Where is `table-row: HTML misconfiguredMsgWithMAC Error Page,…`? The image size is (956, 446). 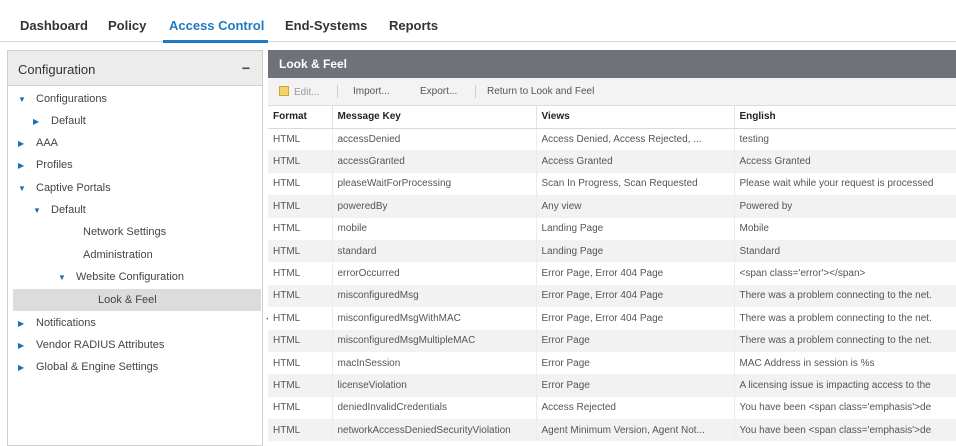 table-row: HTML misconfiguredMsgWithMAC Error Page,… is located at coordinates (612, 318).